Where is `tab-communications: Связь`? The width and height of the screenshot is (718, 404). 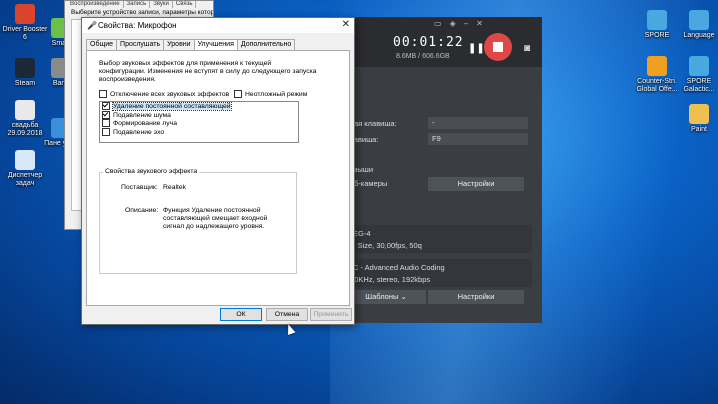
tab-communications: Связь is located at coordinates (185, 4).